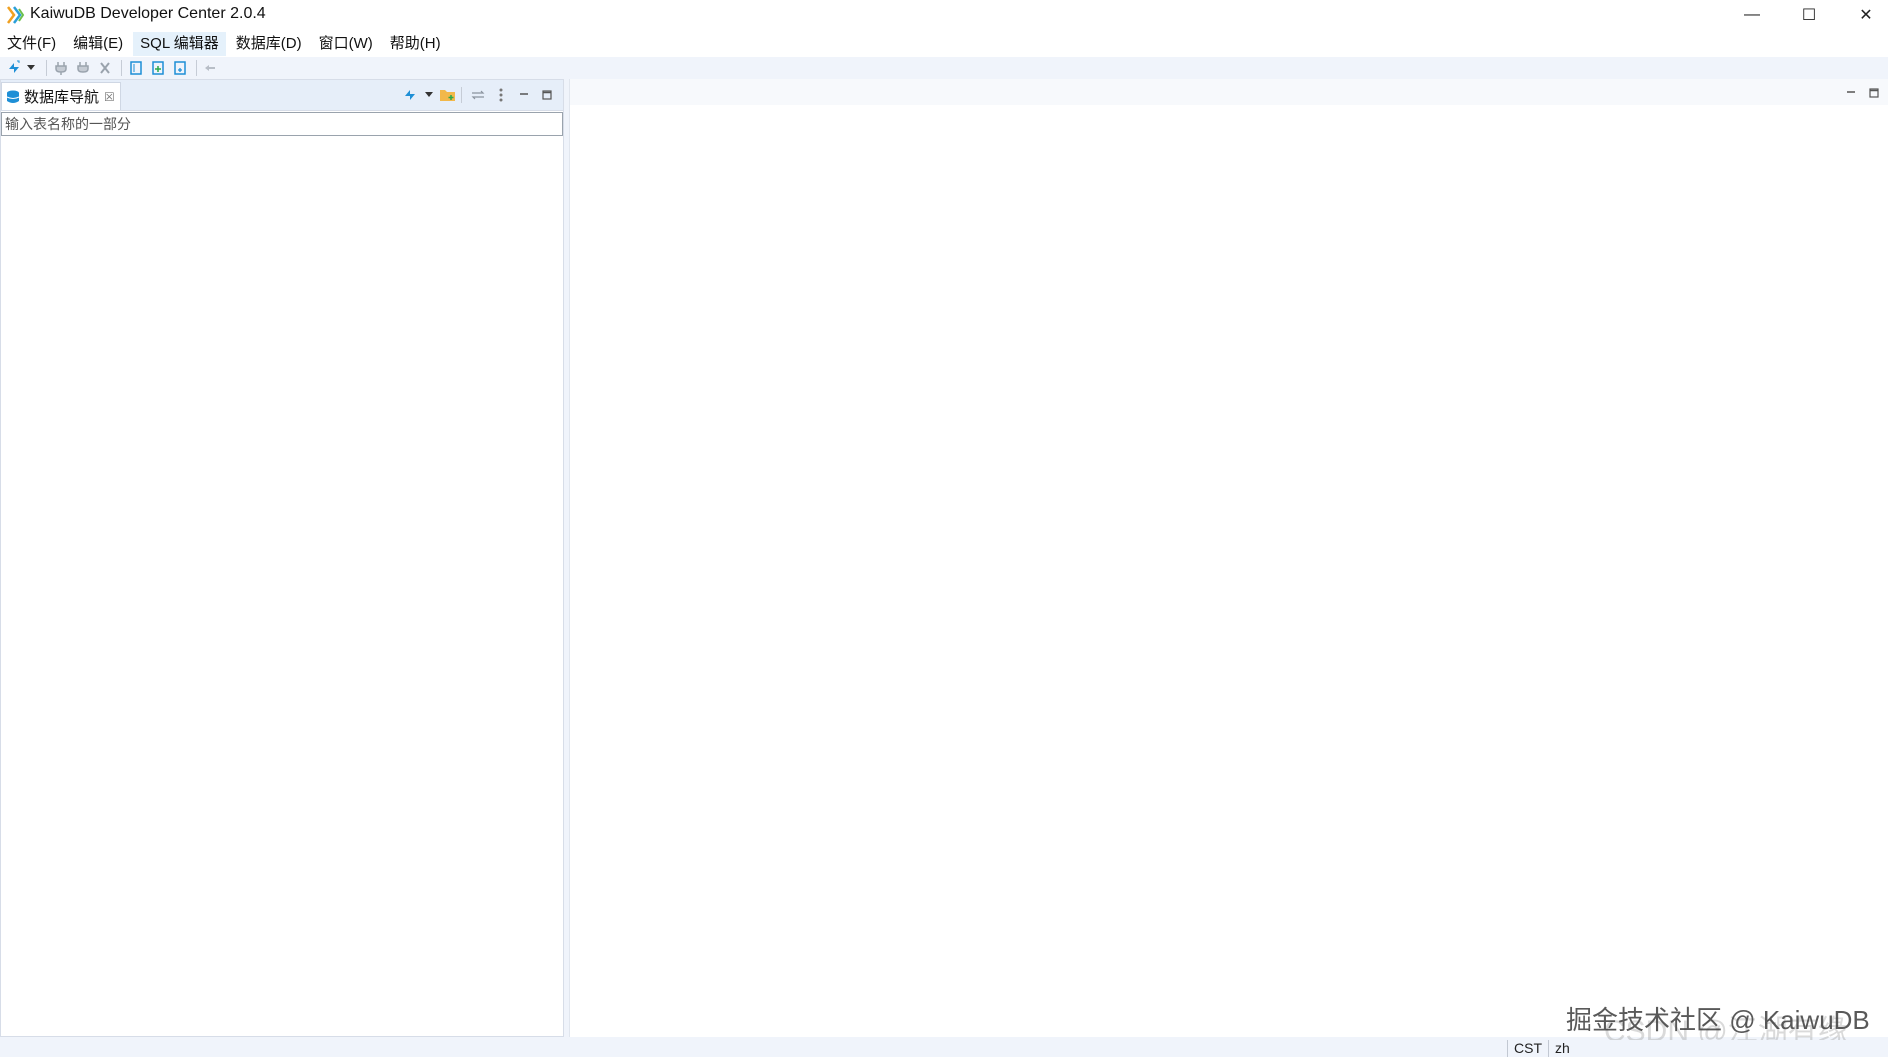 This screenshot has height=1057, width=1888. Describe the element at coordinates (148, 13) in the screenshot. I see `window-title: KaiwuDB Developer Center 2.0.4` at that location.